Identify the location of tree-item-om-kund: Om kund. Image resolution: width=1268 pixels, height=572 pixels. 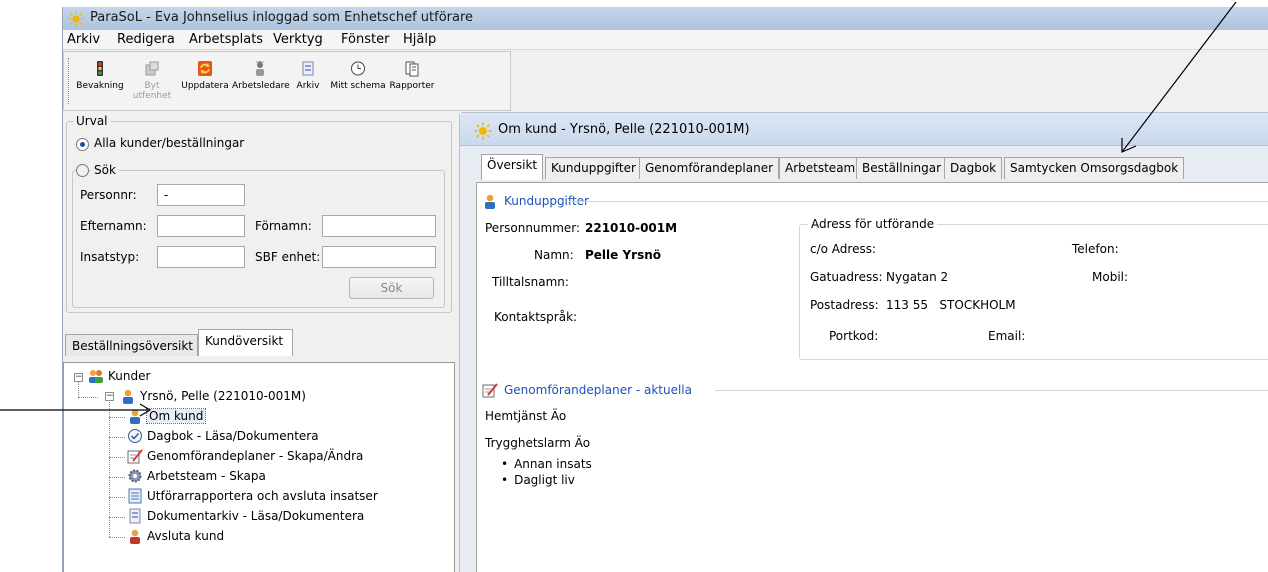
(167, 416).